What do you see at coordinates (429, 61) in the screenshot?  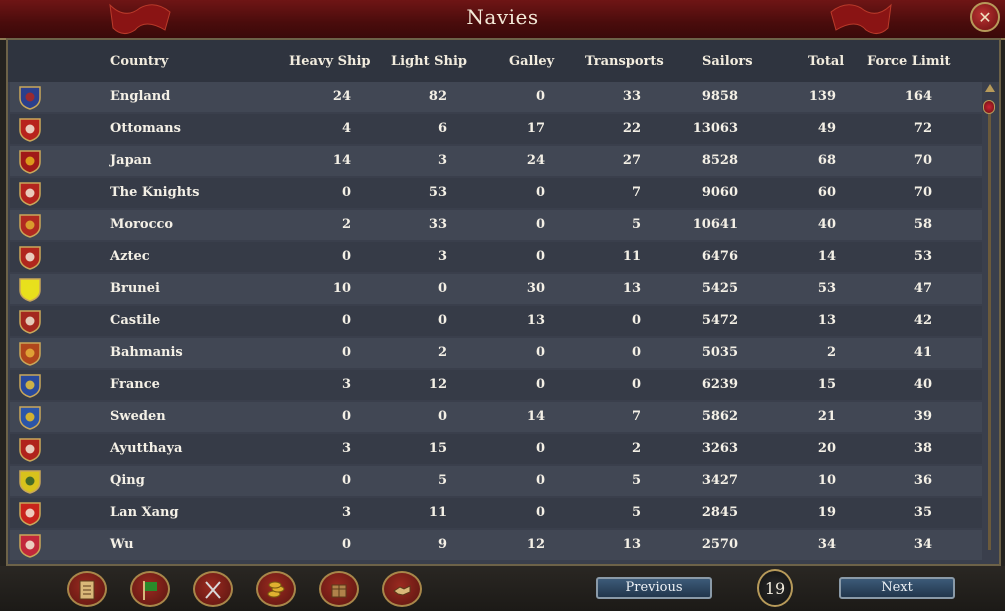 I see `col-light-ship: Light Ship` at bounding box center [429, 61].